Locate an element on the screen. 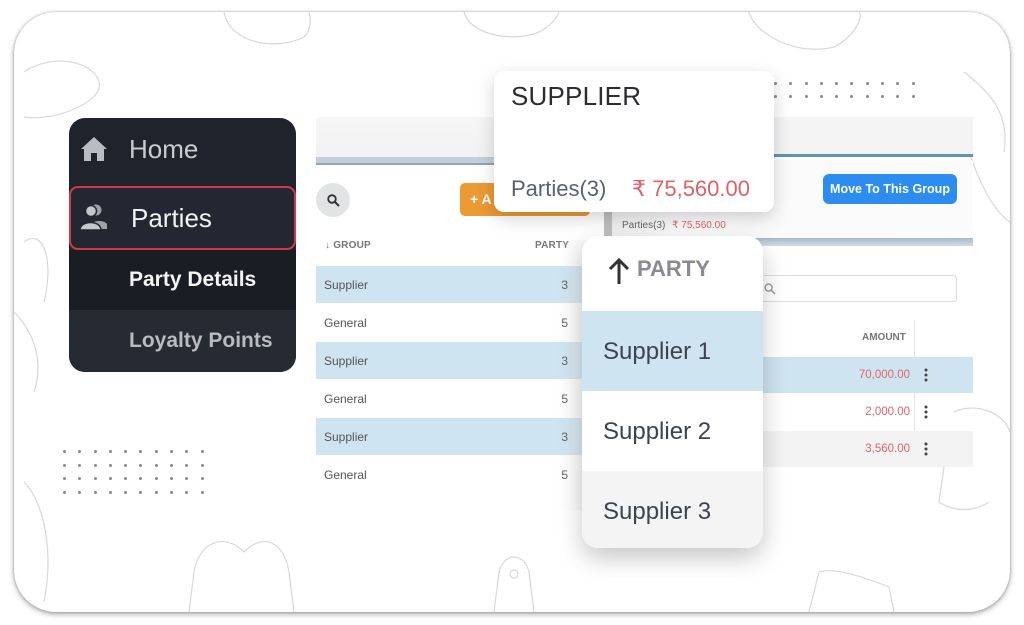 The height and width of the screenshot is (625, 1024). move-to-this-group-button: Move To This Group is located at coordinates (890, 189).